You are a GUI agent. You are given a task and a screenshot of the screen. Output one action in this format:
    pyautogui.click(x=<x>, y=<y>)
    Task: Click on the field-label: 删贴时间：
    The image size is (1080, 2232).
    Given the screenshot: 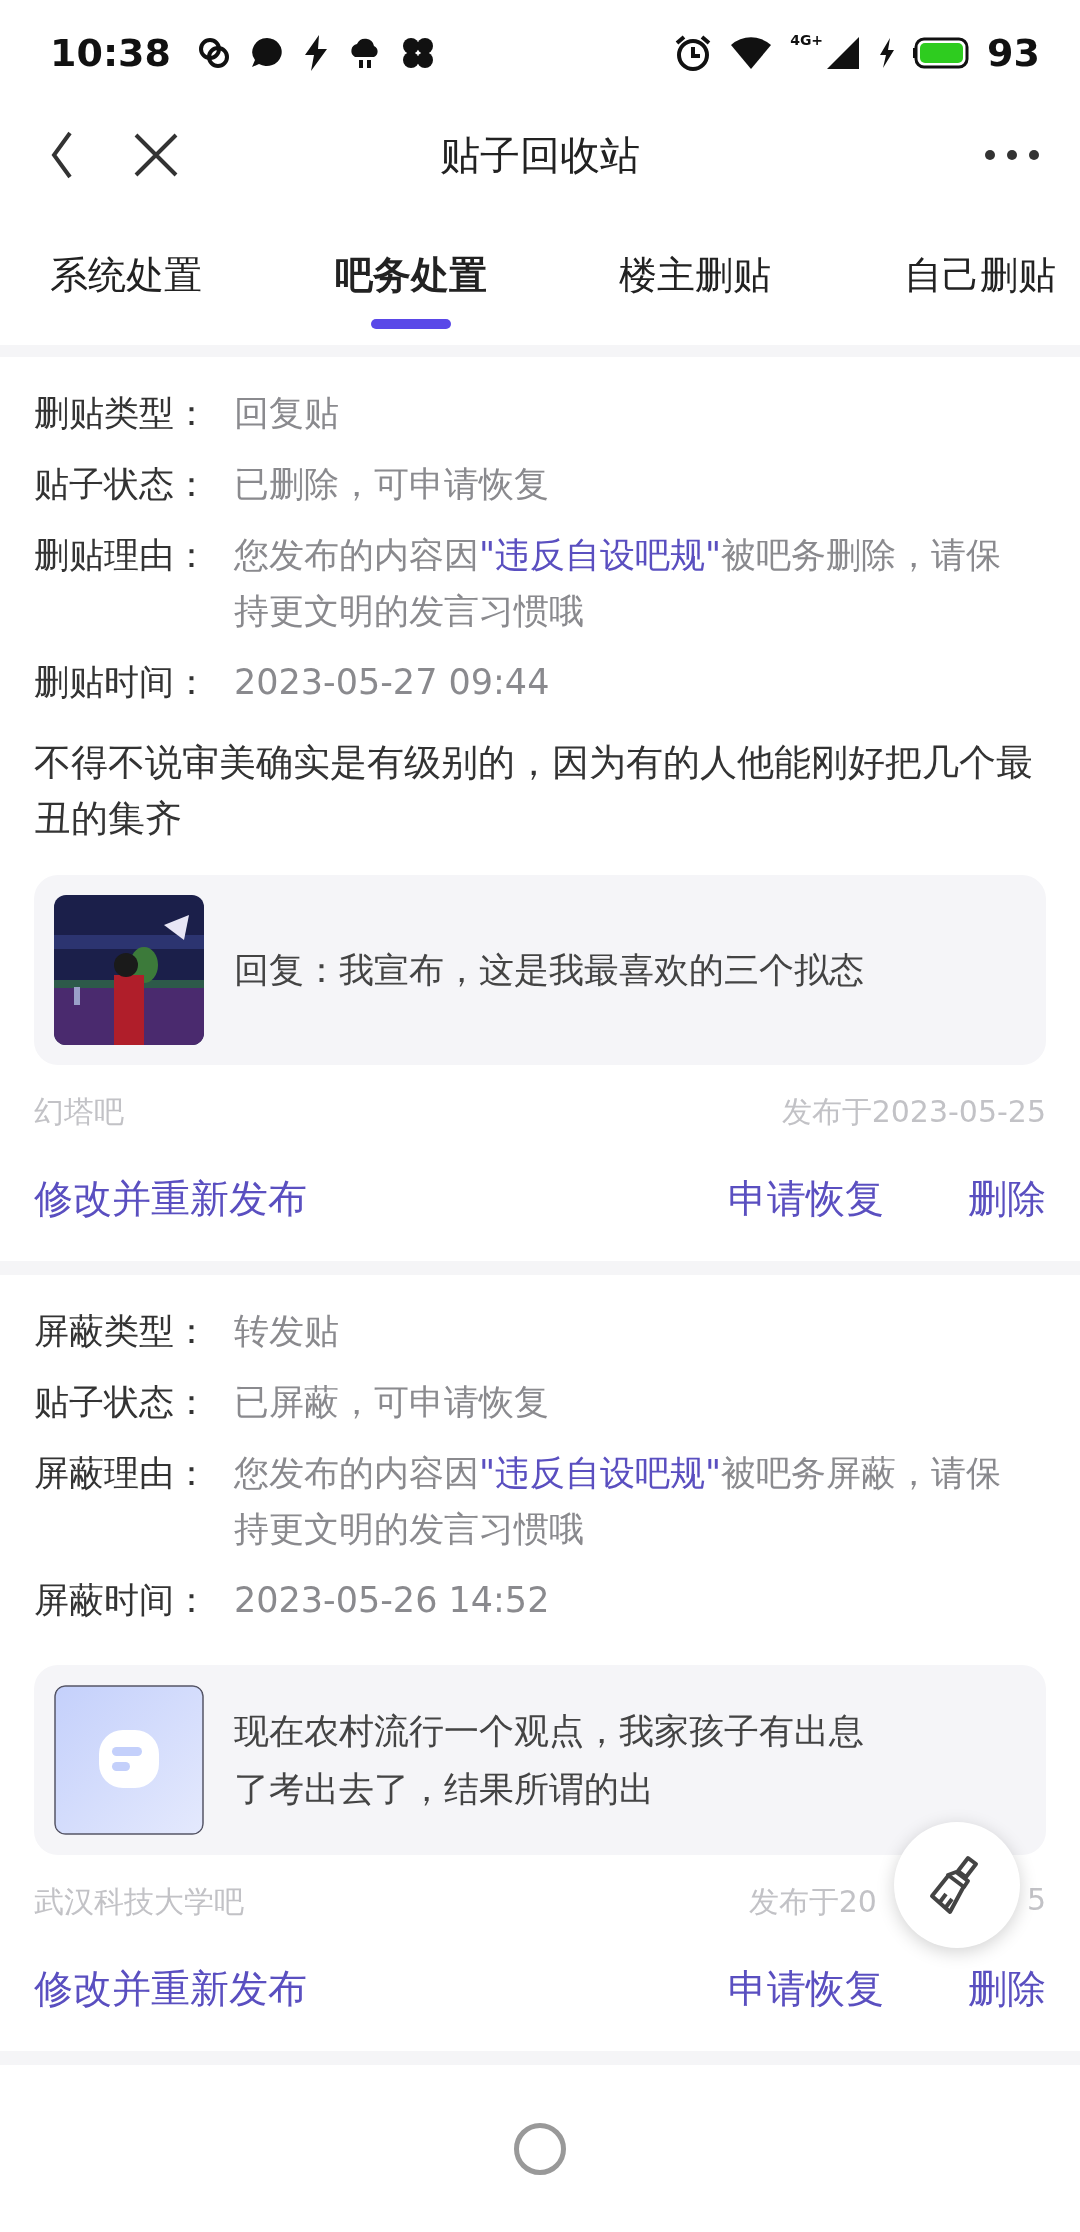 What is the action you would take?
    pyautogui.click(x=122, y=682)
    